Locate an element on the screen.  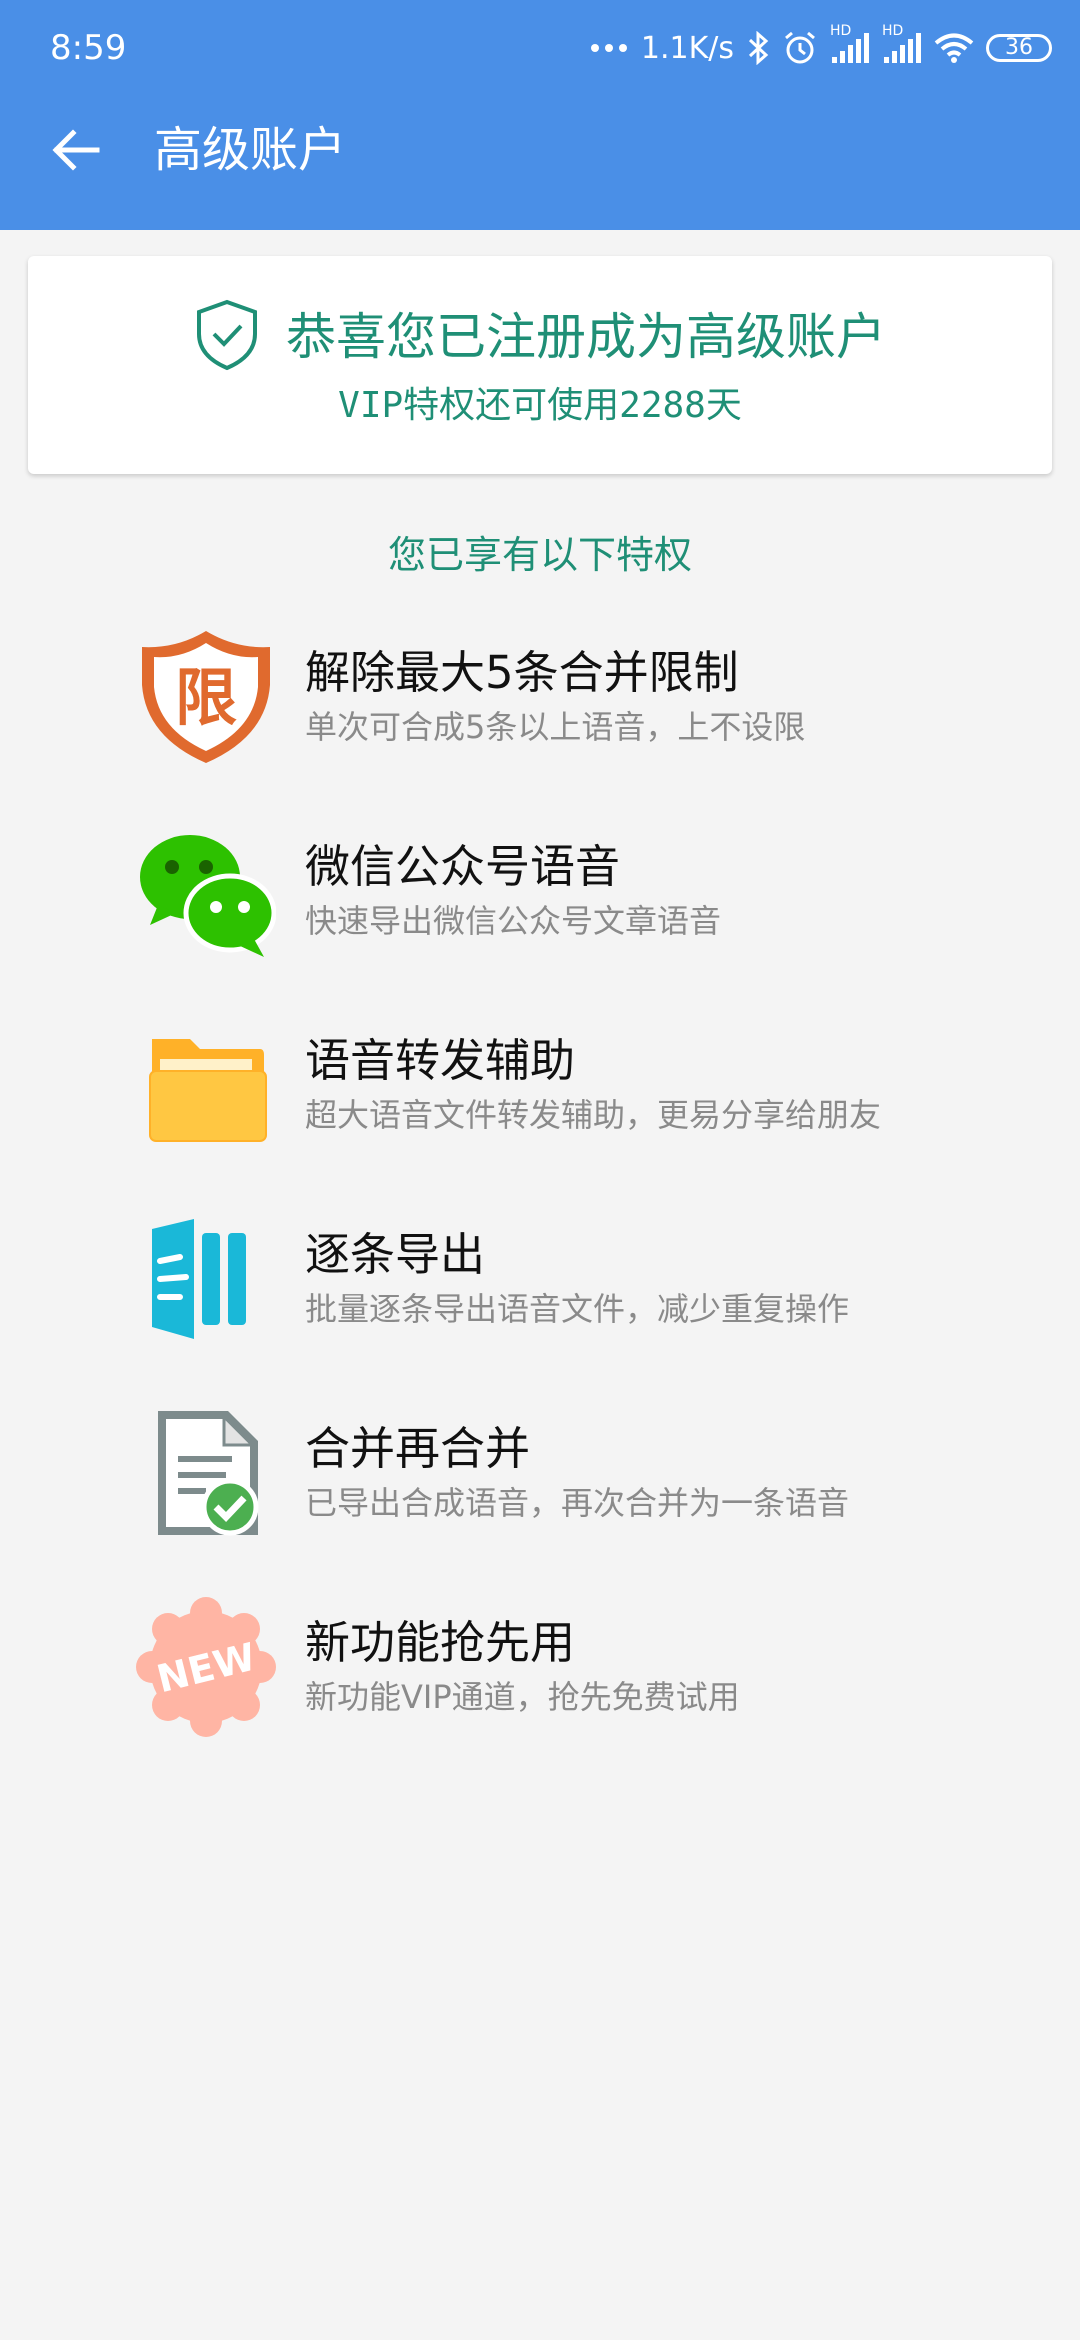
battery-icon: 36 is located at coordinates (1019, 48).